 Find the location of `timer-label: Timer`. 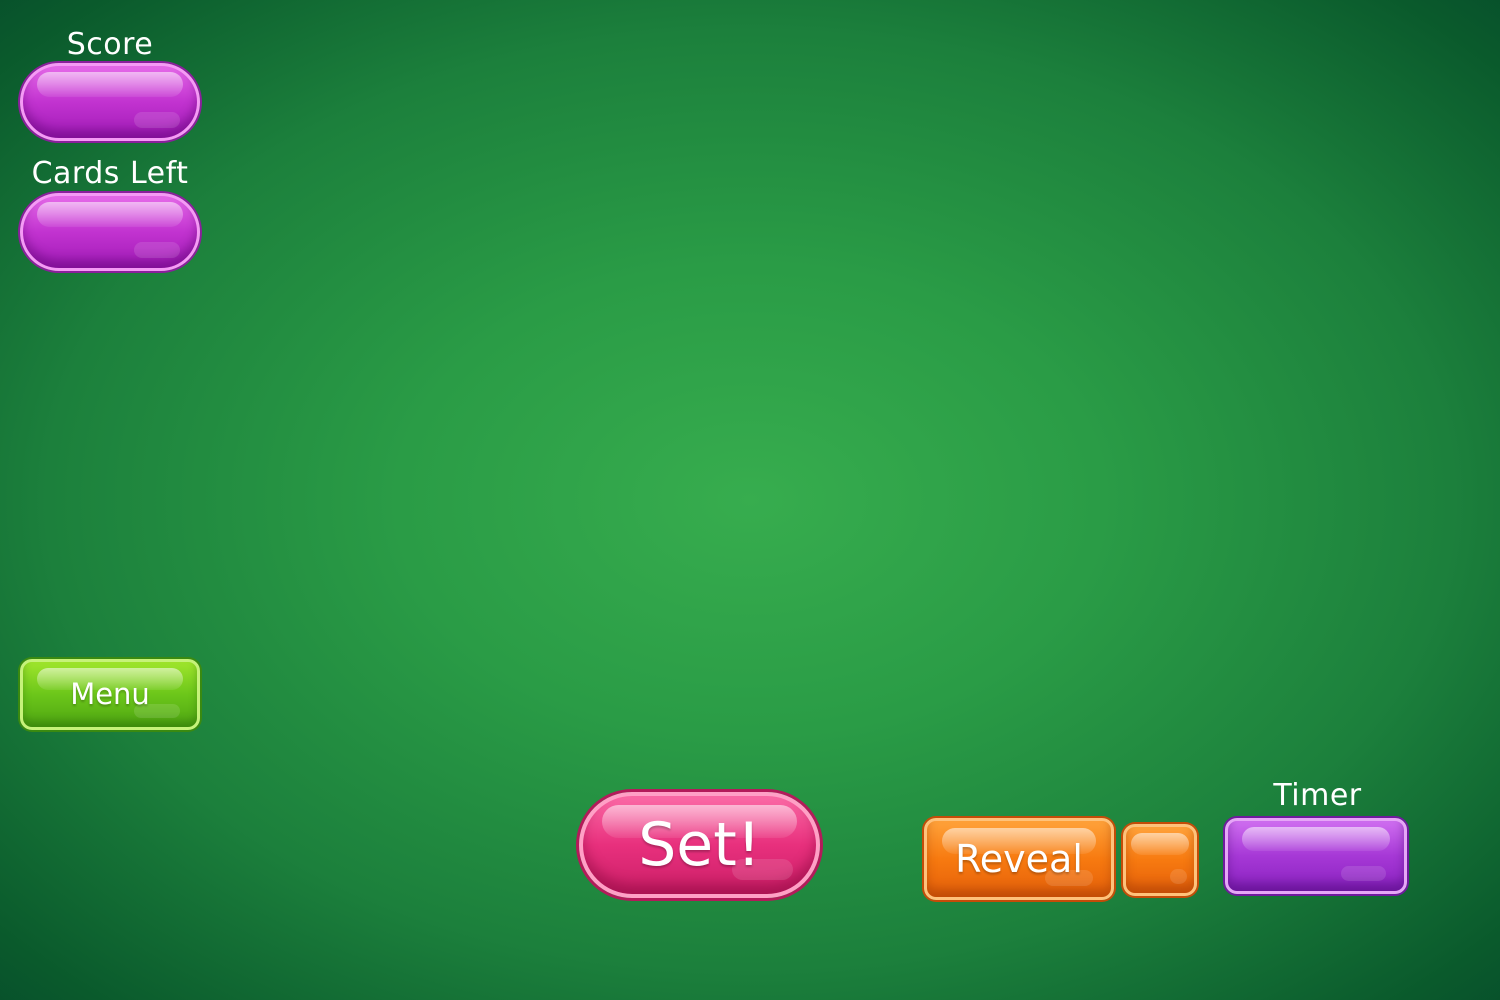

timer-label: Timer is located at coordinates (1317, 795).